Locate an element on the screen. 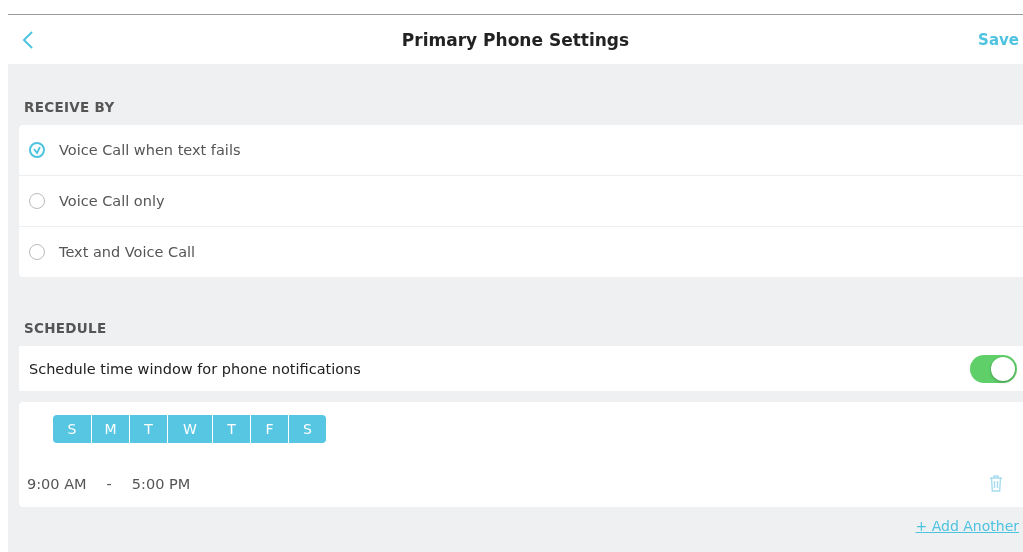 The height and width of the screenshot is (552, 1023). start-time: 9:00 AM is located at coordinates (57, 483).